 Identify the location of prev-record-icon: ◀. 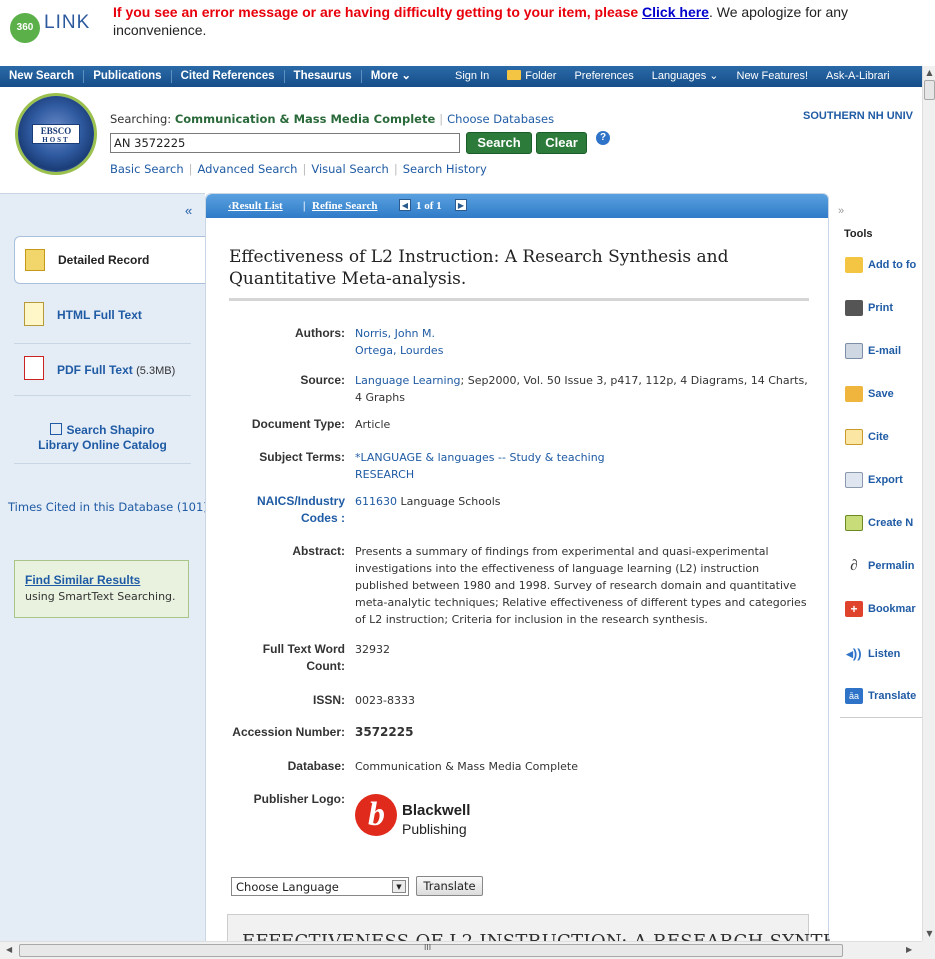
(405, 205).